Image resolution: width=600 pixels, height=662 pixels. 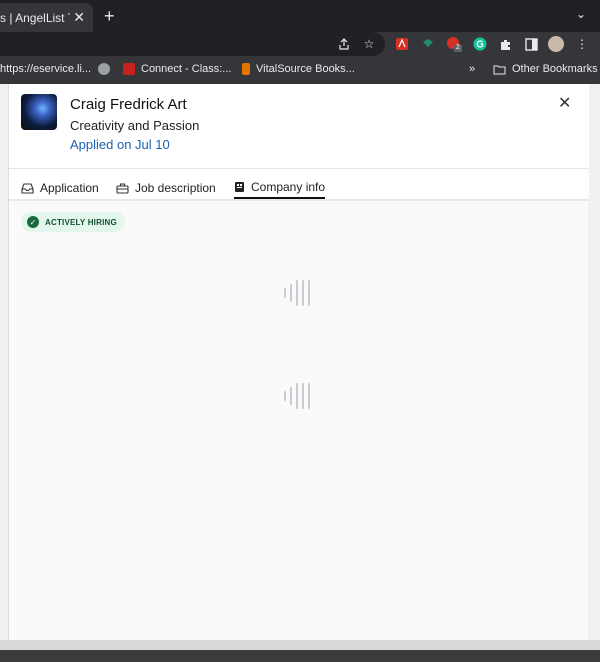 I want to click on actively-hiring-badge: ✓ ACTIVELY HIRING, so click(x=73, y=222).